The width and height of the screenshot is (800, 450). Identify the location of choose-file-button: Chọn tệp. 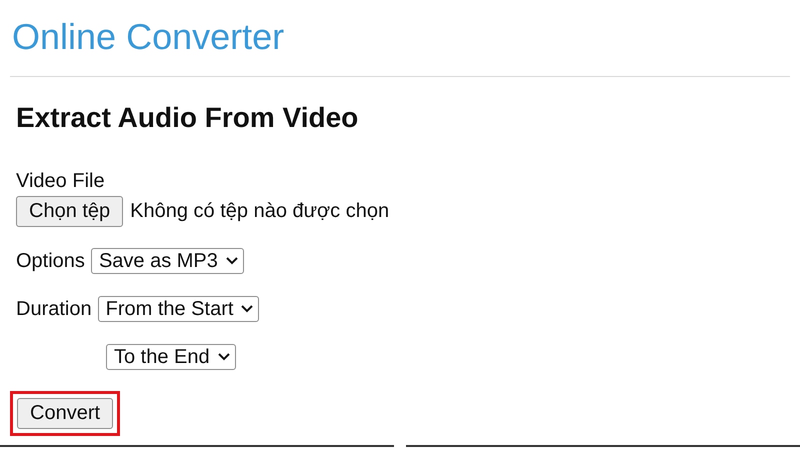
(70, 211).